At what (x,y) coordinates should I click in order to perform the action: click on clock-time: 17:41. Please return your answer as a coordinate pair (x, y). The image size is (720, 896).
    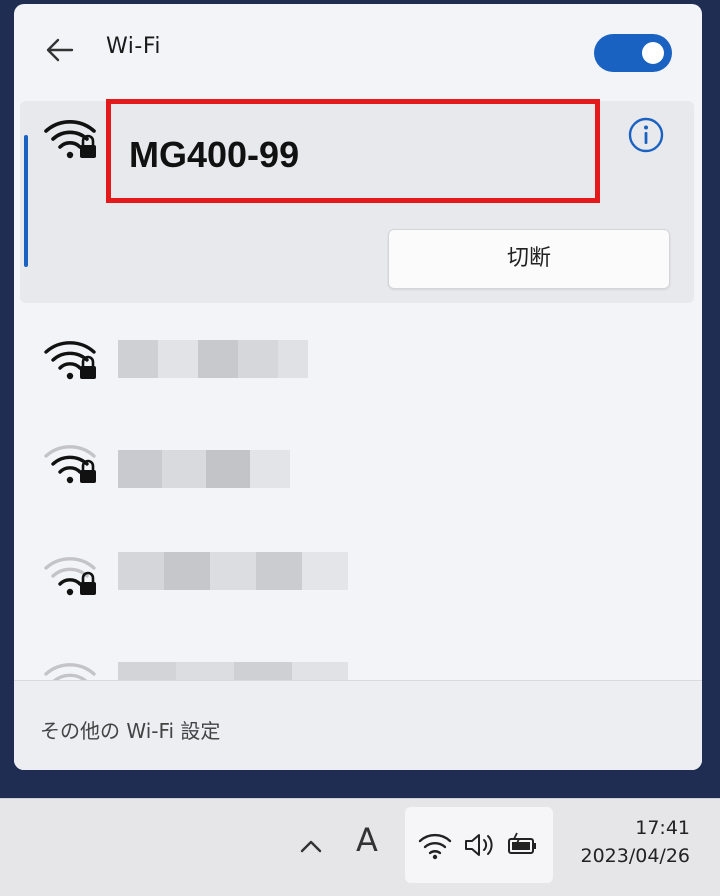
    Looking at the image, I should click on (662, 828).